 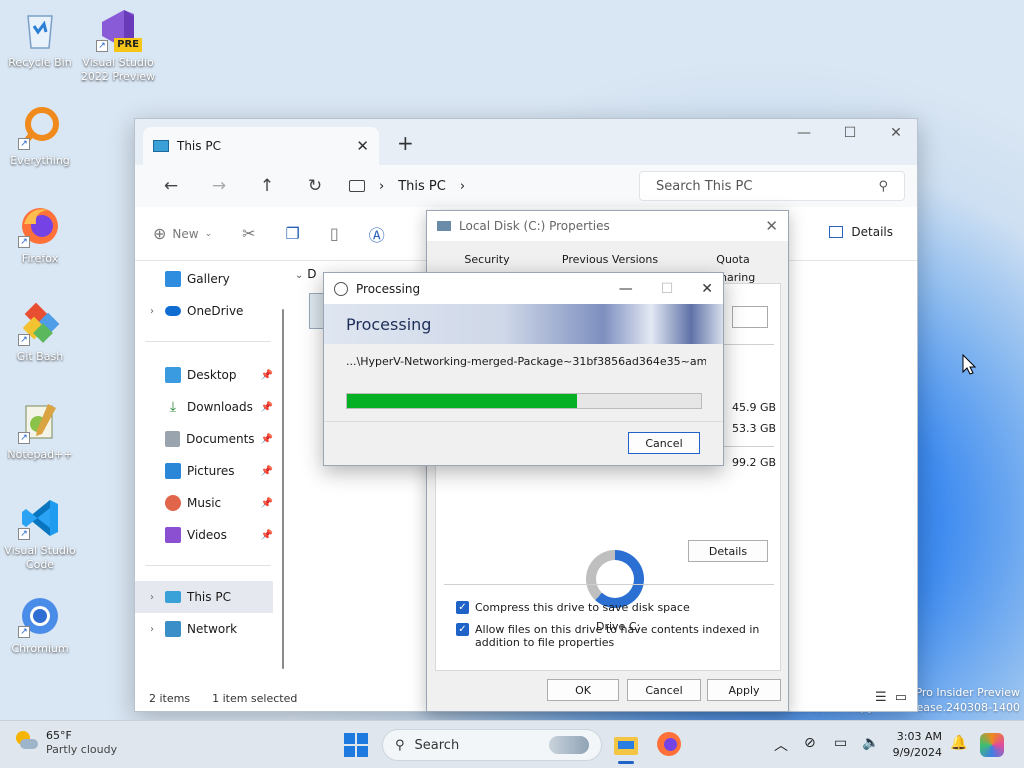 I want to click on apply-button: Apply, so click(x=744, y=690).